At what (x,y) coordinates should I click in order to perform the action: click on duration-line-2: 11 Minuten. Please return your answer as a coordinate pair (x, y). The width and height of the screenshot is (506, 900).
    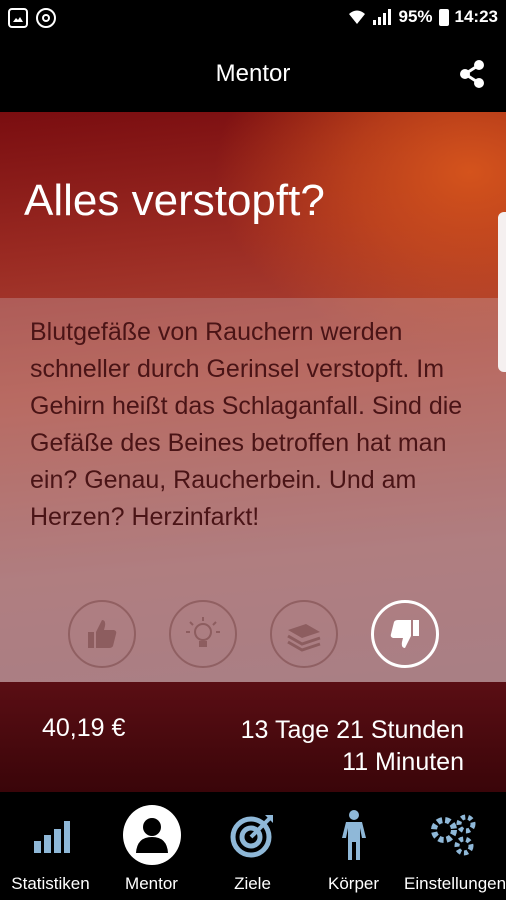
    Looking at the image, I should click on (403, 762).